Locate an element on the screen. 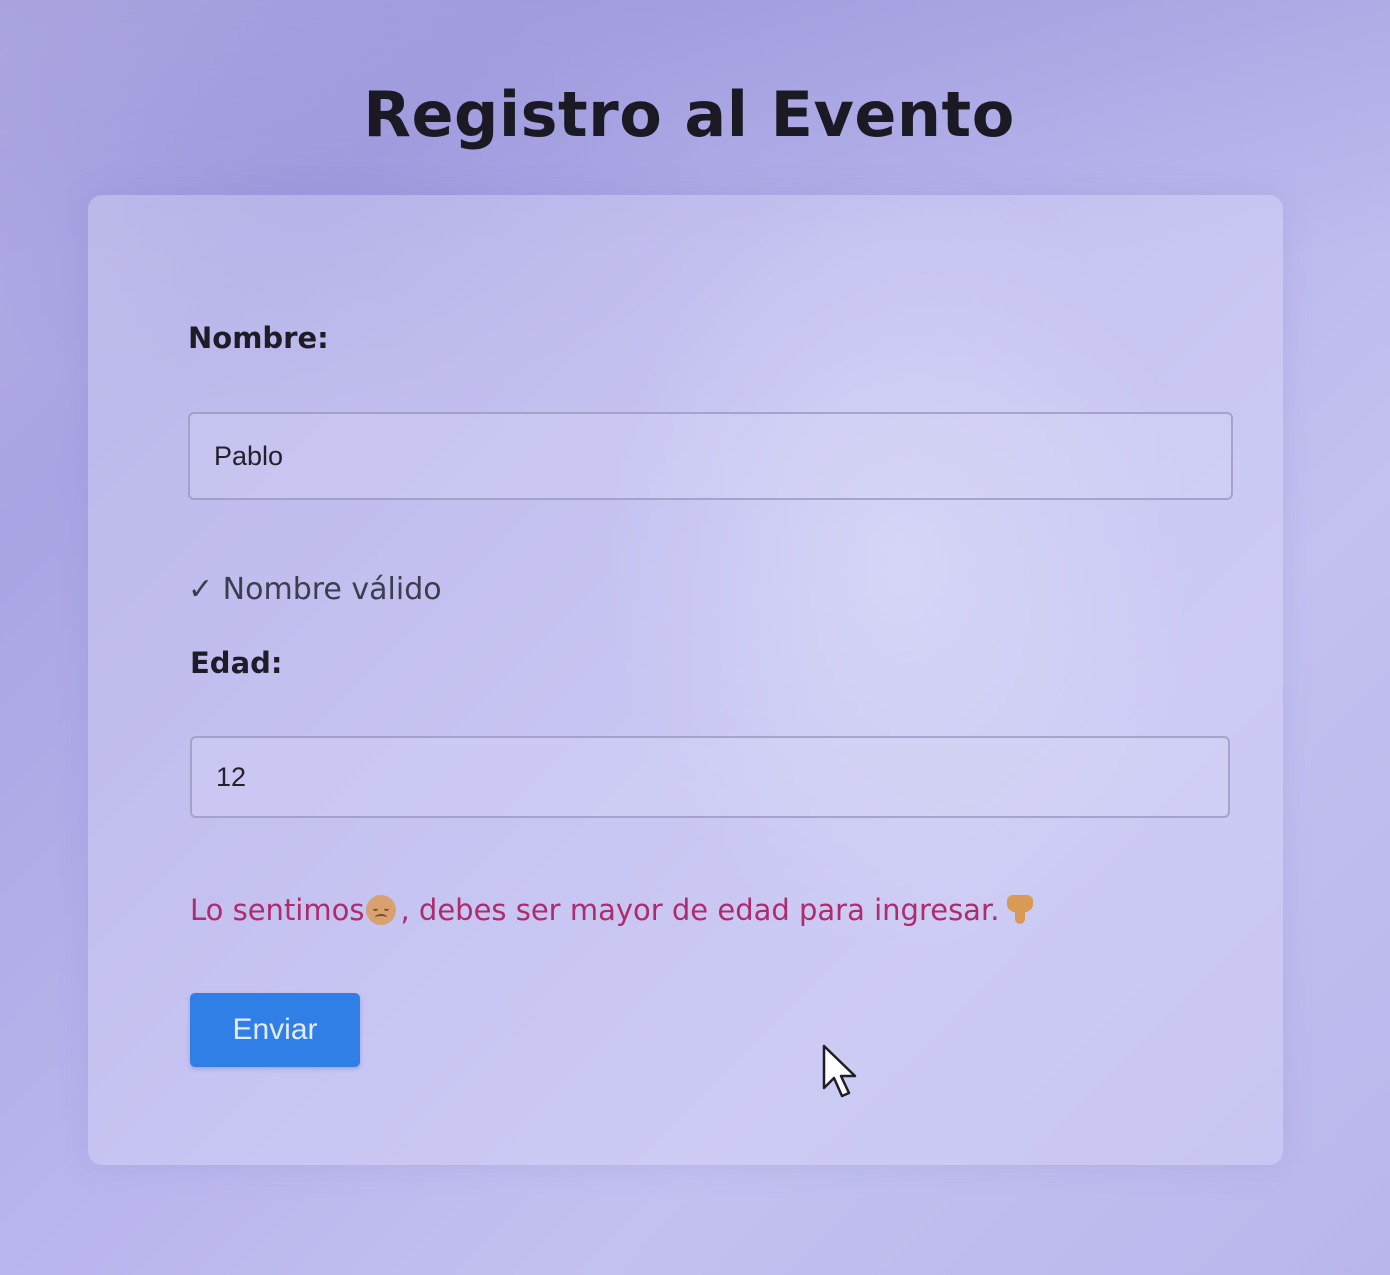 Image resolution: width=1390 pixels, height=1275 pixels. name-valid-message: ✓ Nombre válido is located at coordinates (315, 589).